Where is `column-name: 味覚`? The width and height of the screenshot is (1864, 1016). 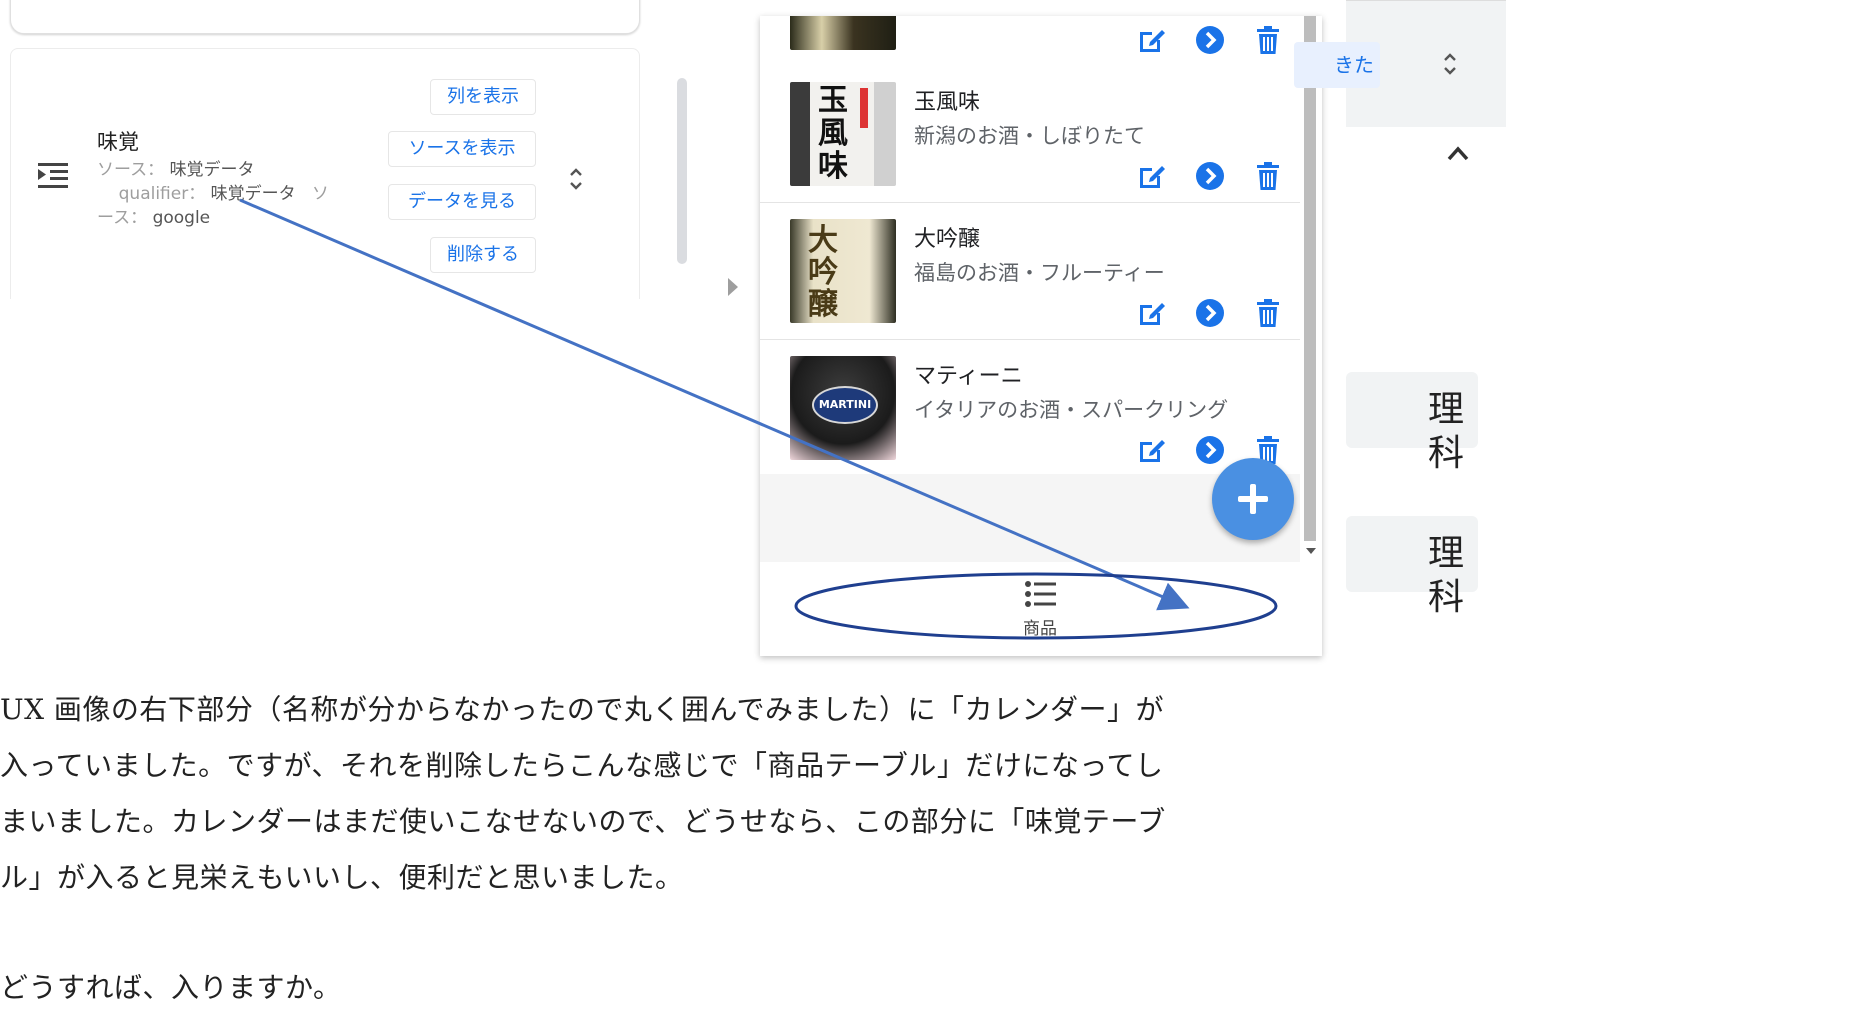
column-name: 味覚 is located at coordinates (118, 142).